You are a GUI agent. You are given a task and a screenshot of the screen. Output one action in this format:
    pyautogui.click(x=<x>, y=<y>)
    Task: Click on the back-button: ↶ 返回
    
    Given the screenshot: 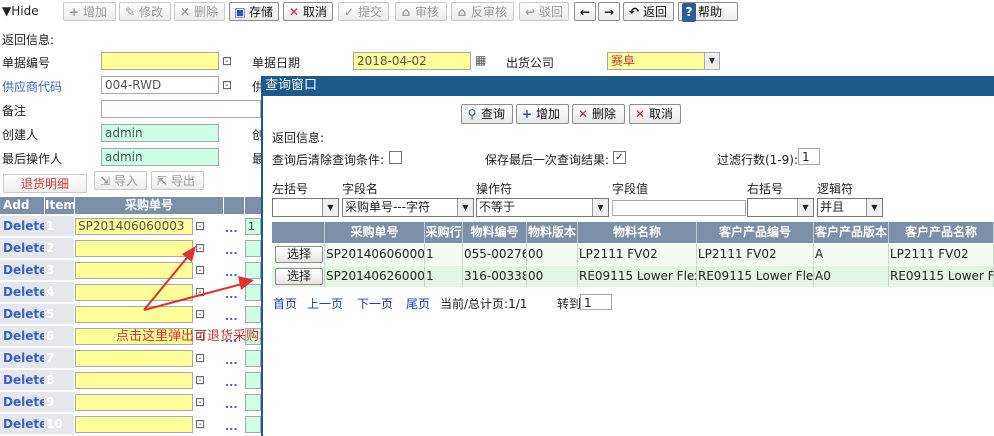 What is the action you would take?
    pyautogui.click(x=648, y=11)
    